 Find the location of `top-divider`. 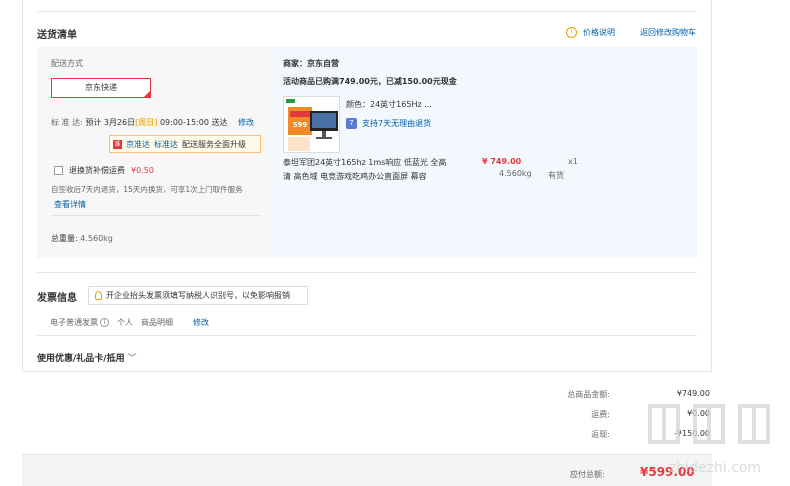

top-divider is located at coordinates (367, 11).